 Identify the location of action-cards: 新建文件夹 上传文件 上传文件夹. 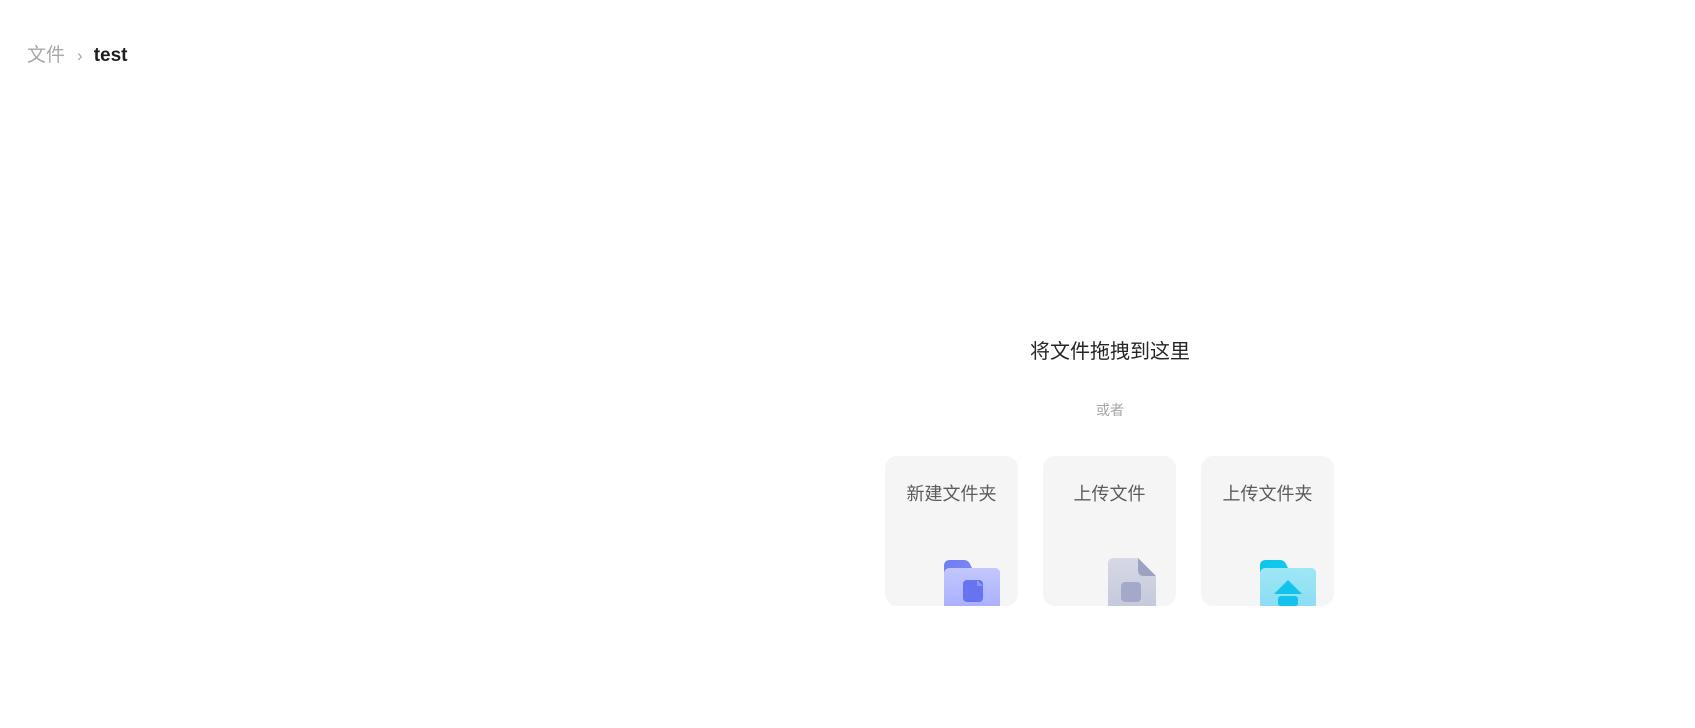
(1110, 531).